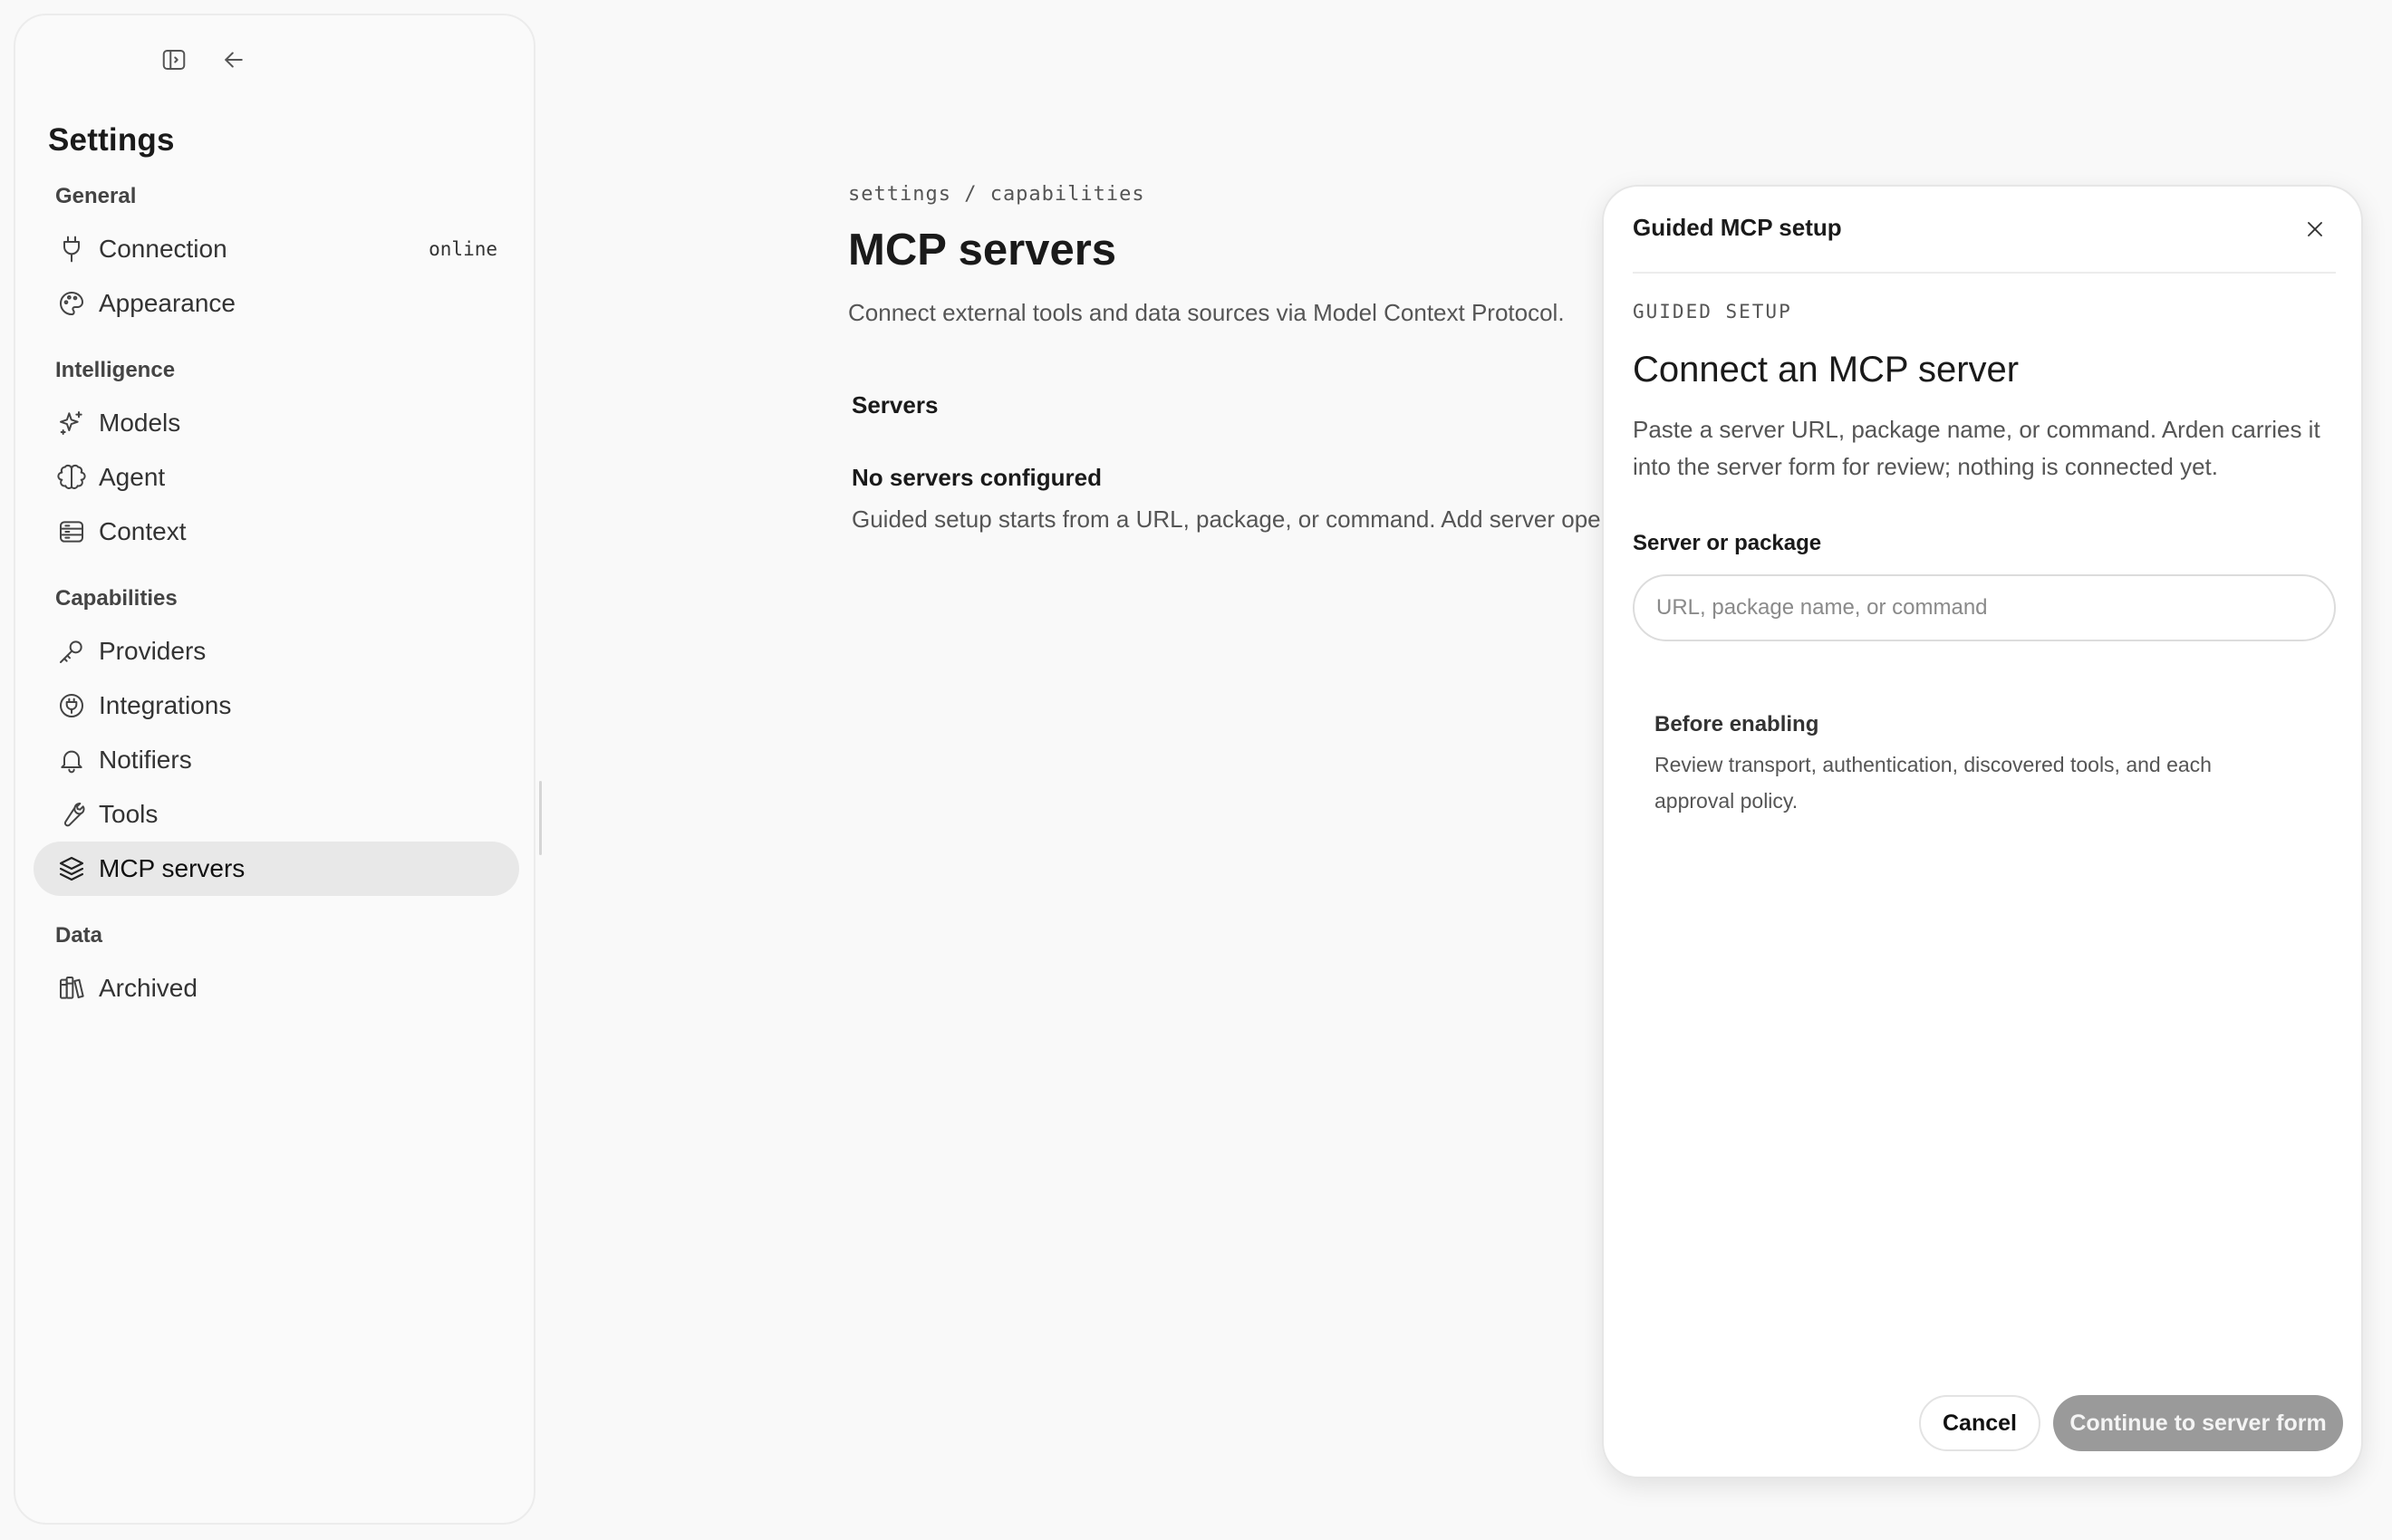 The height and width of the screenshot is (1540, 2392). I want to click on sidebar-item-label: Appearance, so click(167, 303).